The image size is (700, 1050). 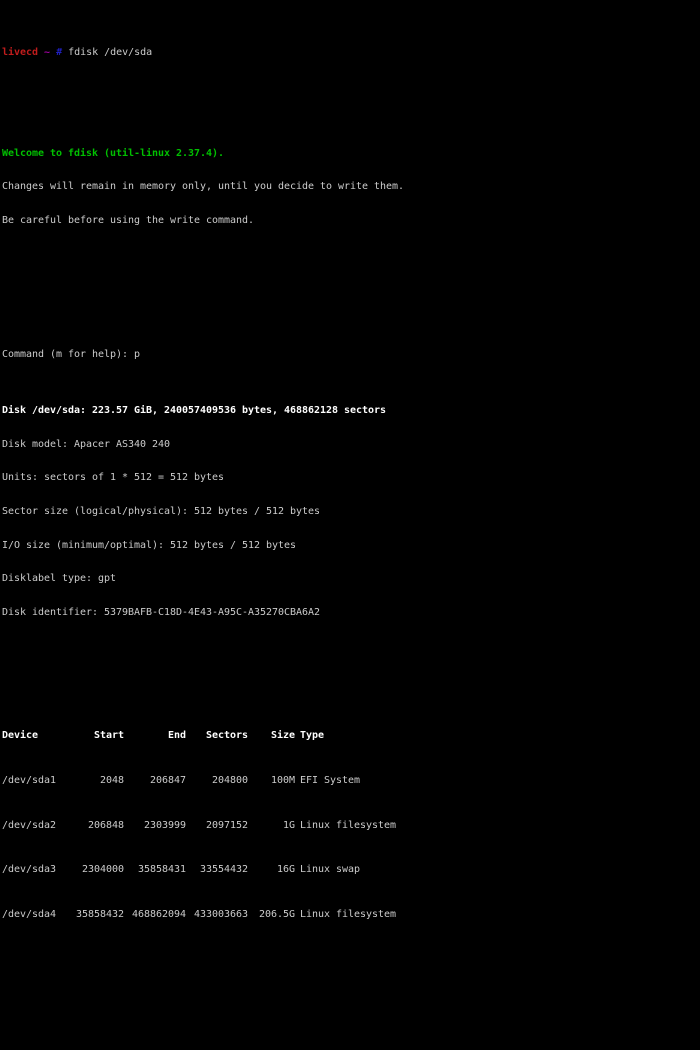 I want to click on prompt-host: livecd, so click(x=20, y=52).